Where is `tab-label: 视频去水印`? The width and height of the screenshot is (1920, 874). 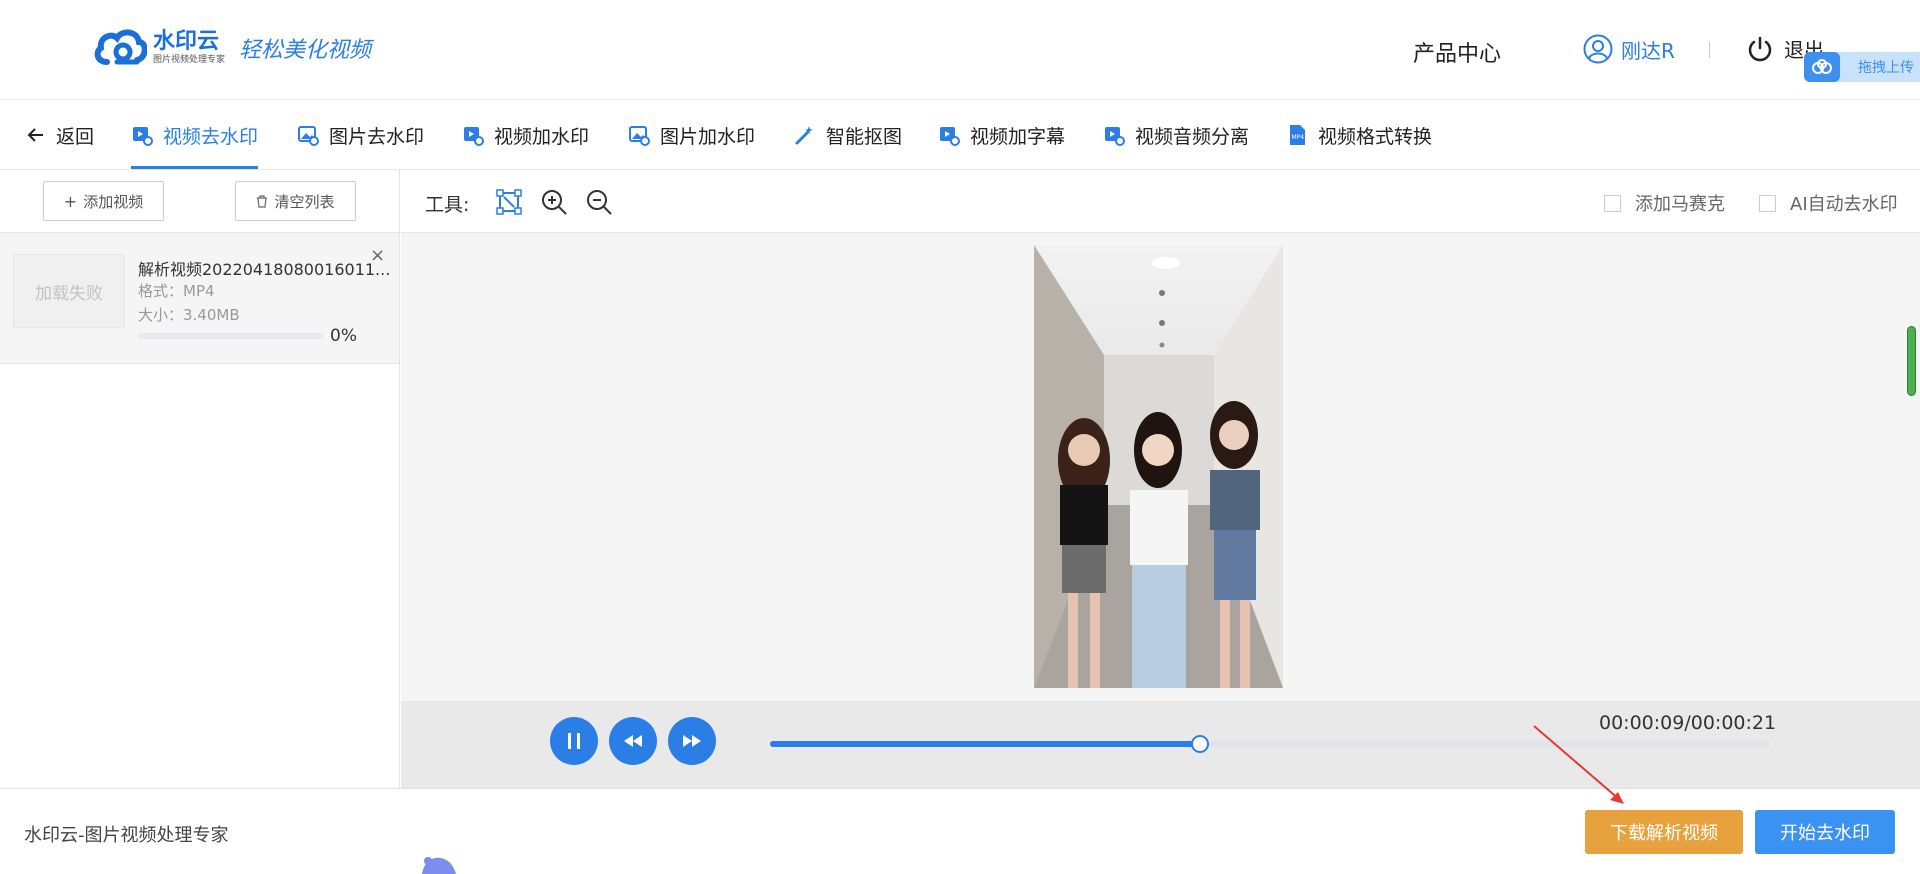 tab-label: 视频去水印 is located at coordinates (211, 136).